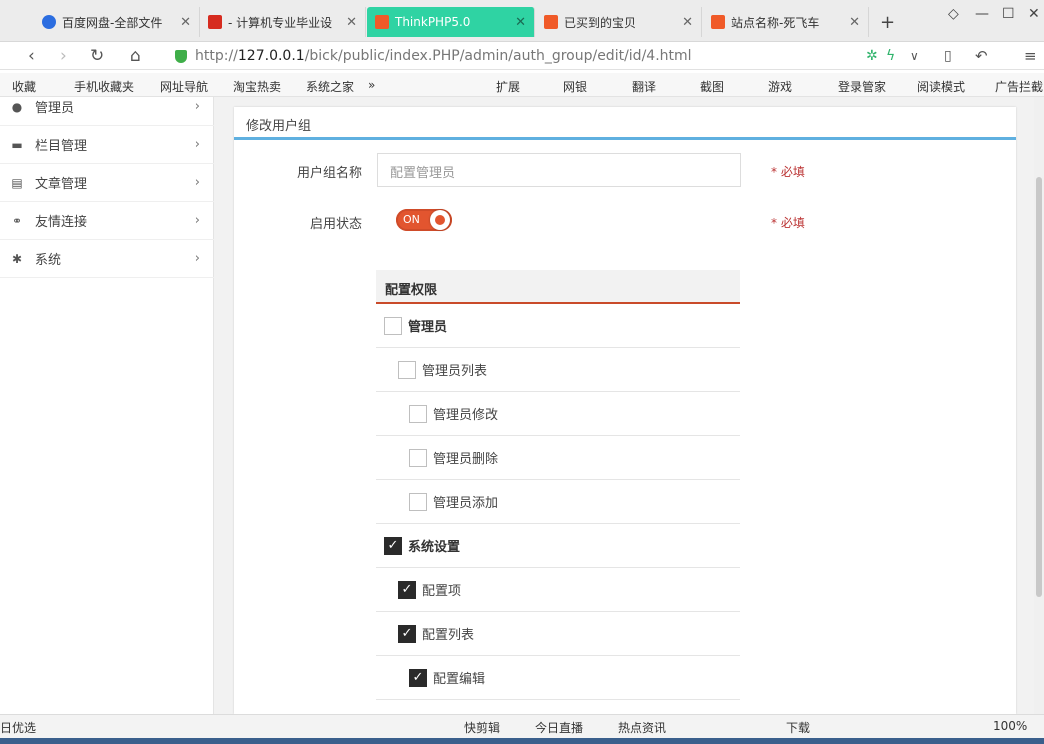  What do you see at coordinates (559, 170) in the screenshot?
I see `group-name-input: 配置管理员` at bounding box center [559, 170].